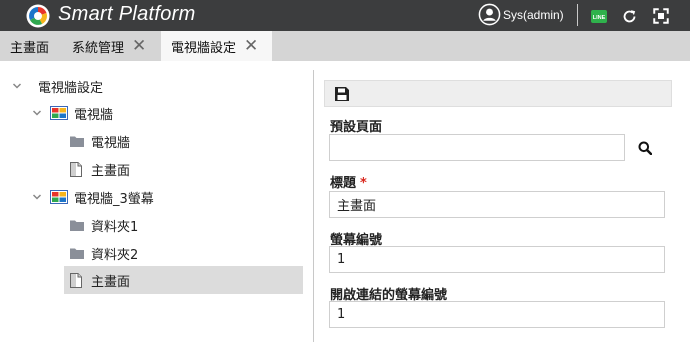 This screenshot has width=690, height=342. I want to click on tab-label: 主畫面, so click(30, 48).